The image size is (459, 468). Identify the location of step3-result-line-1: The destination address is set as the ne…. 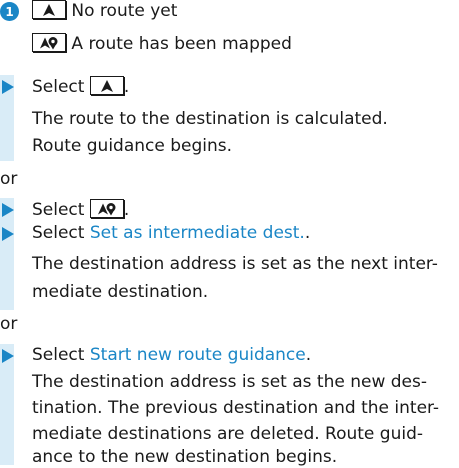
(230, 382).